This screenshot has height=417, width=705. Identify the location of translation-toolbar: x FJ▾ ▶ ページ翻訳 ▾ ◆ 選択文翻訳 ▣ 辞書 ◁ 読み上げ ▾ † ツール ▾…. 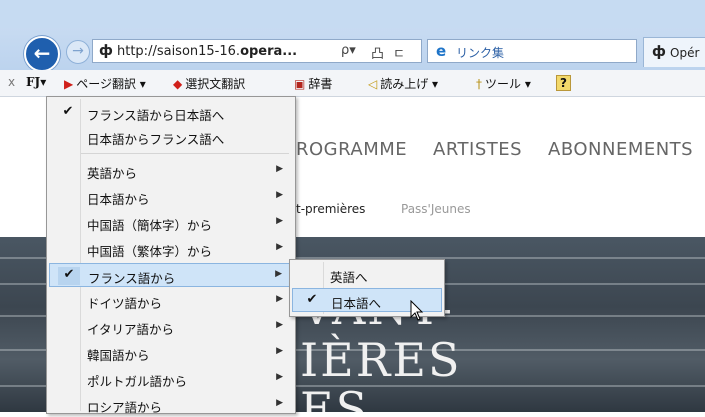
(352, 83).